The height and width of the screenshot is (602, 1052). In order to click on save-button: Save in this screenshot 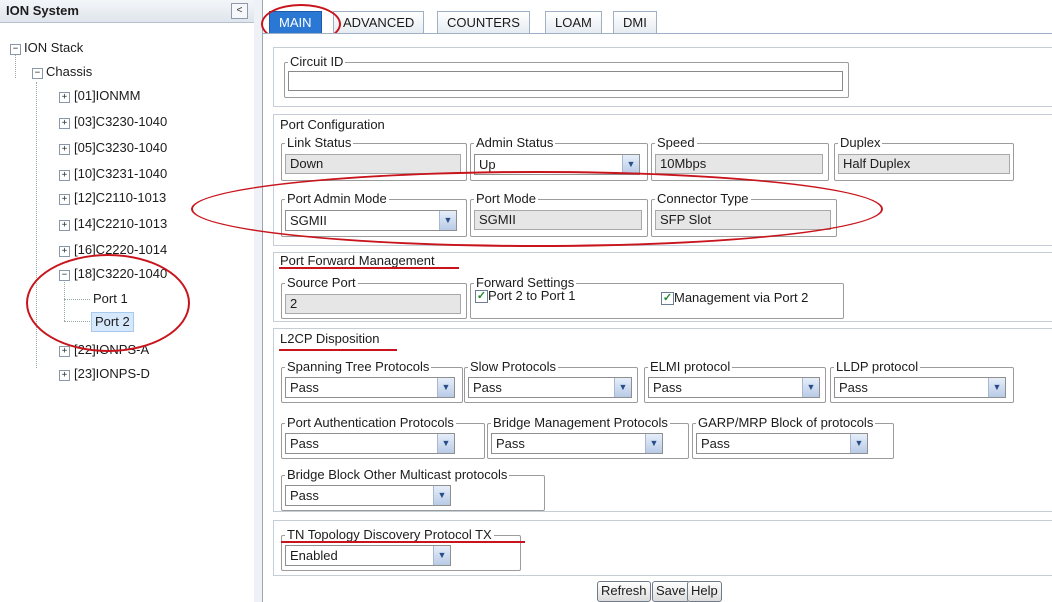, I will do `click(671, 591)`.